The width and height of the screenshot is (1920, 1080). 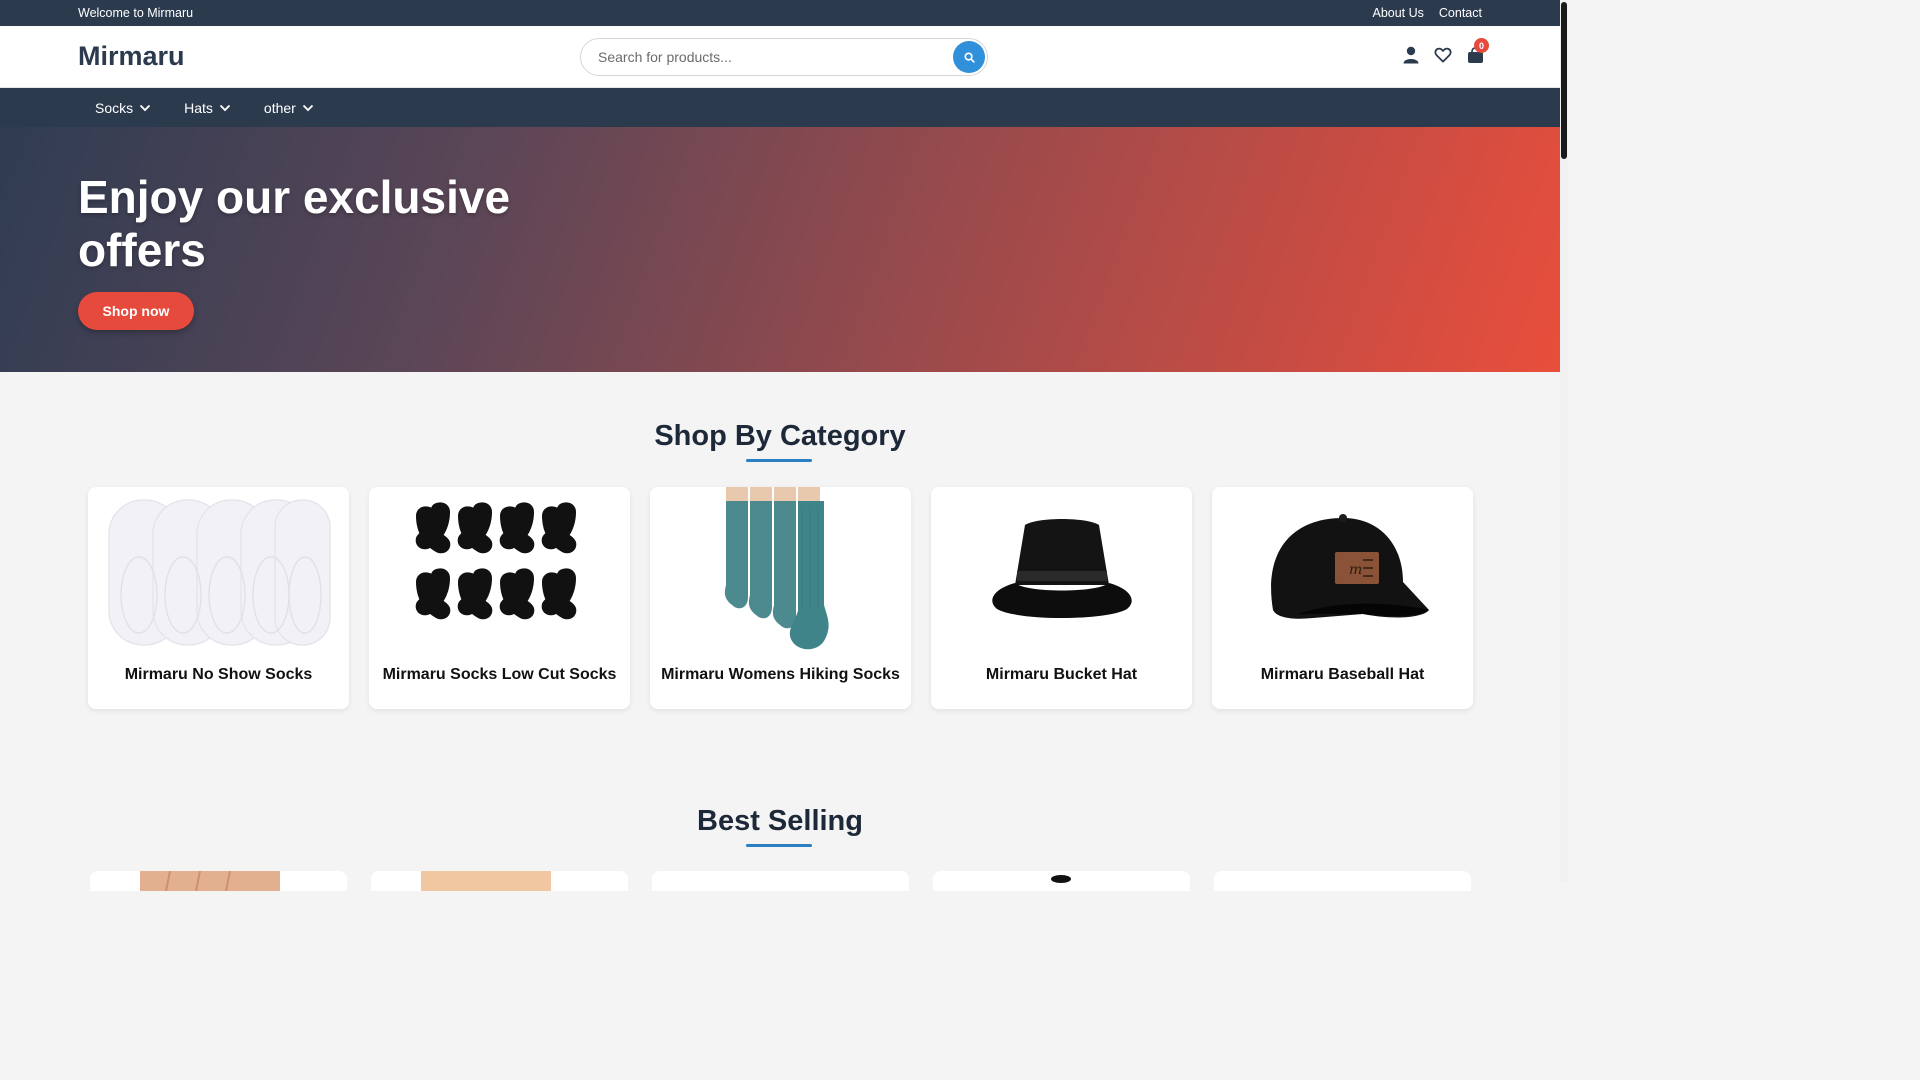 I want to click on svg-text: m, so click(x=1355, y=570).